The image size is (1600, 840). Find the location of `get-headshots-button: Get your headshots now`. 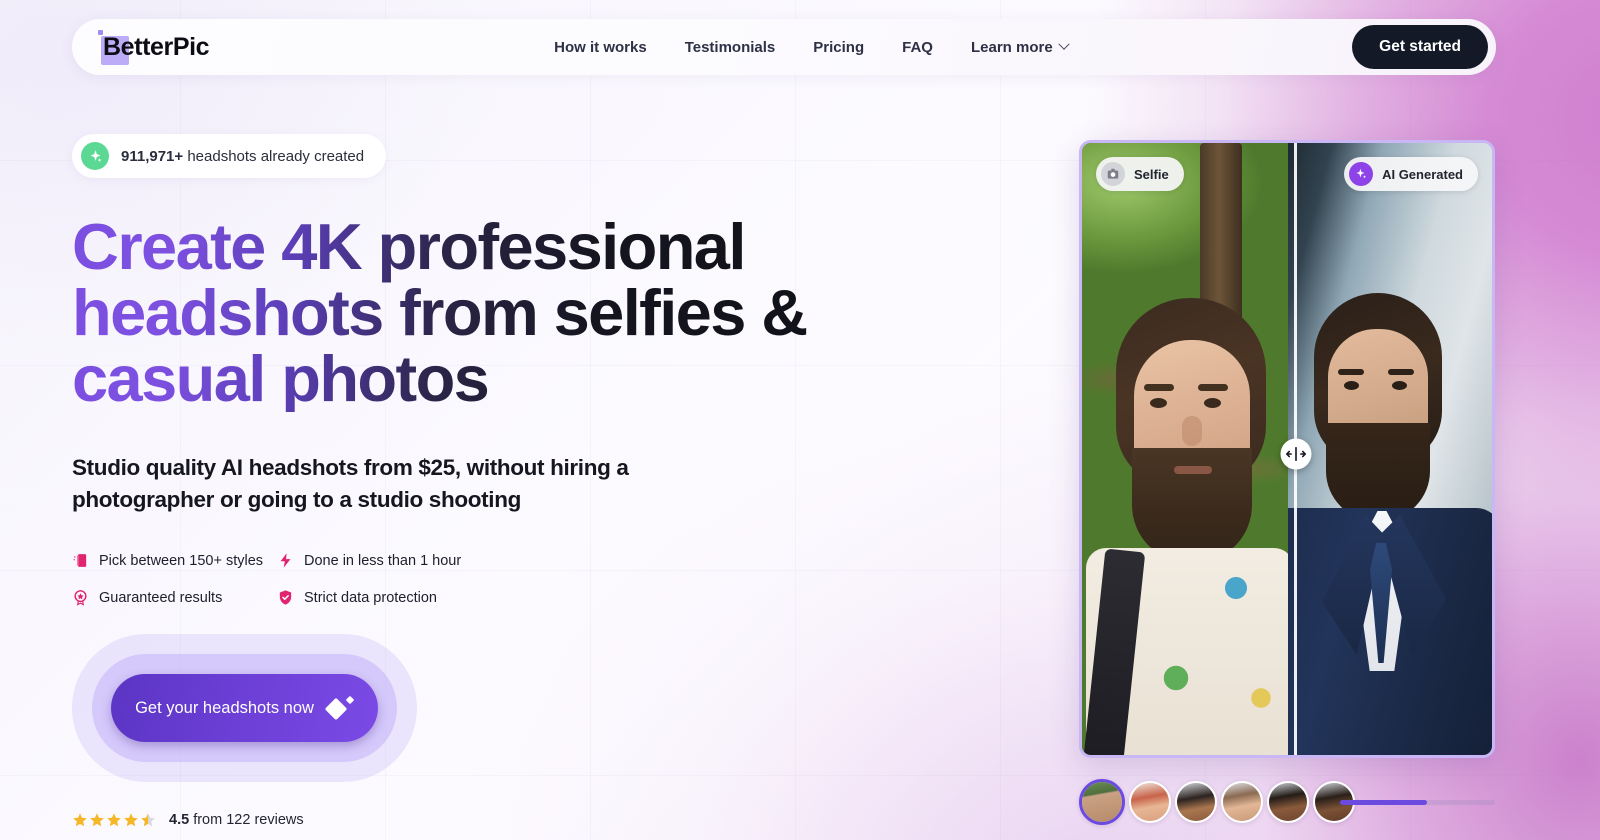

get-headshots-button: Get your headshots now is located at coordinates (244, 708).